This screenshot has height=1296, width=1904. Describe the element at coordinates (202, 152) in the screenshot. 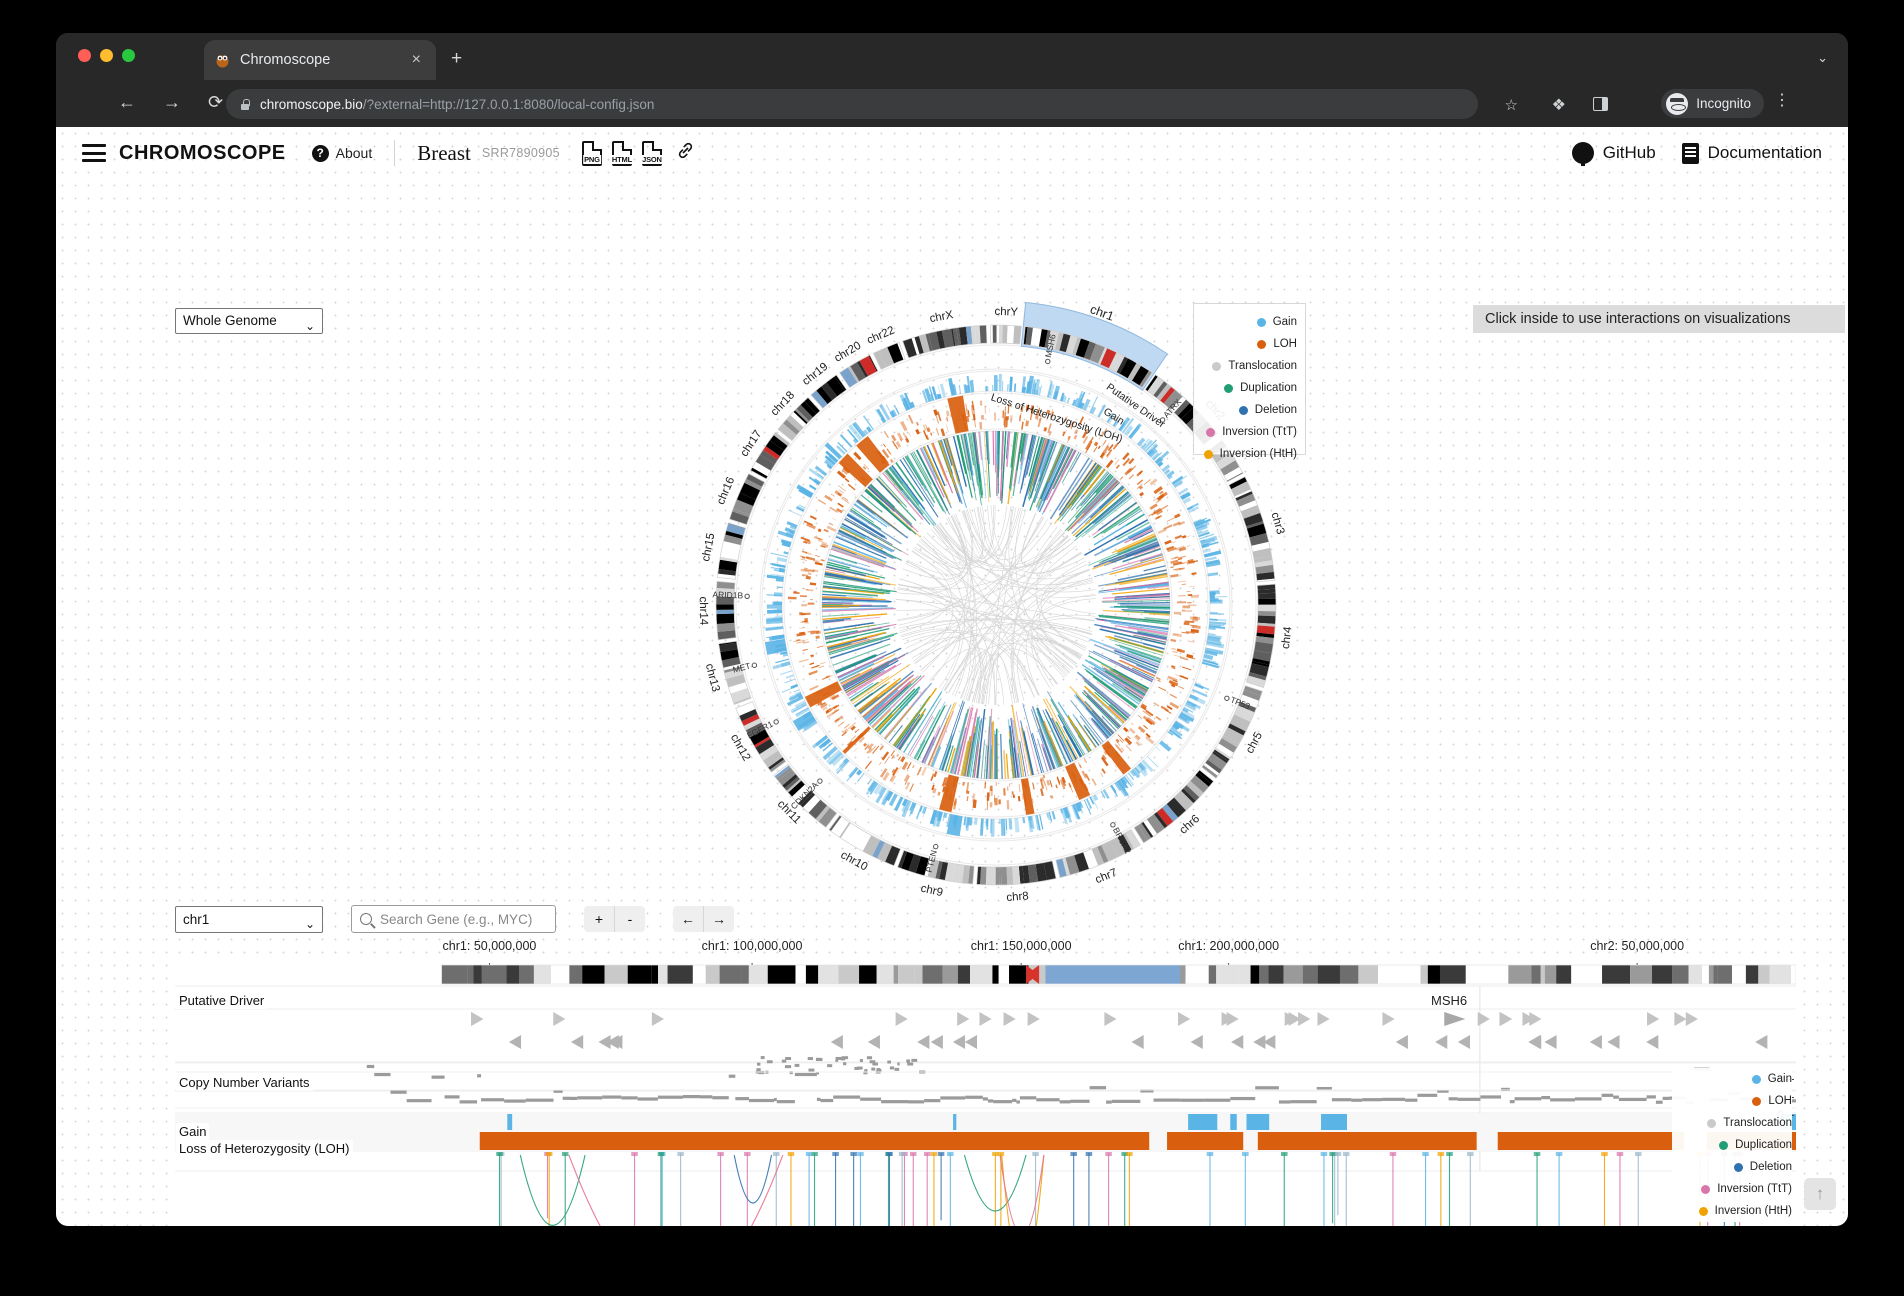

I see `app-title: CHROMOSCOPE` at that location.